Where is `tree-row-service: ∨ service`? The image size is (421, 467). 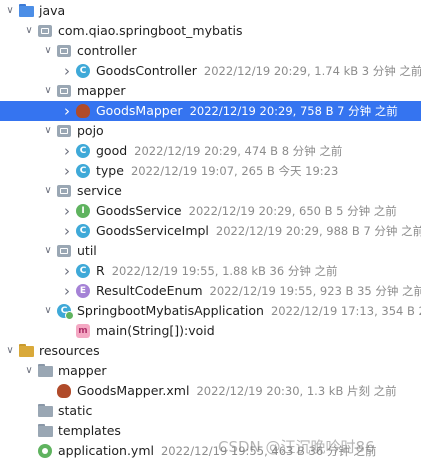 tree-row-service: ∨ service is located at coordinates (210, 191).